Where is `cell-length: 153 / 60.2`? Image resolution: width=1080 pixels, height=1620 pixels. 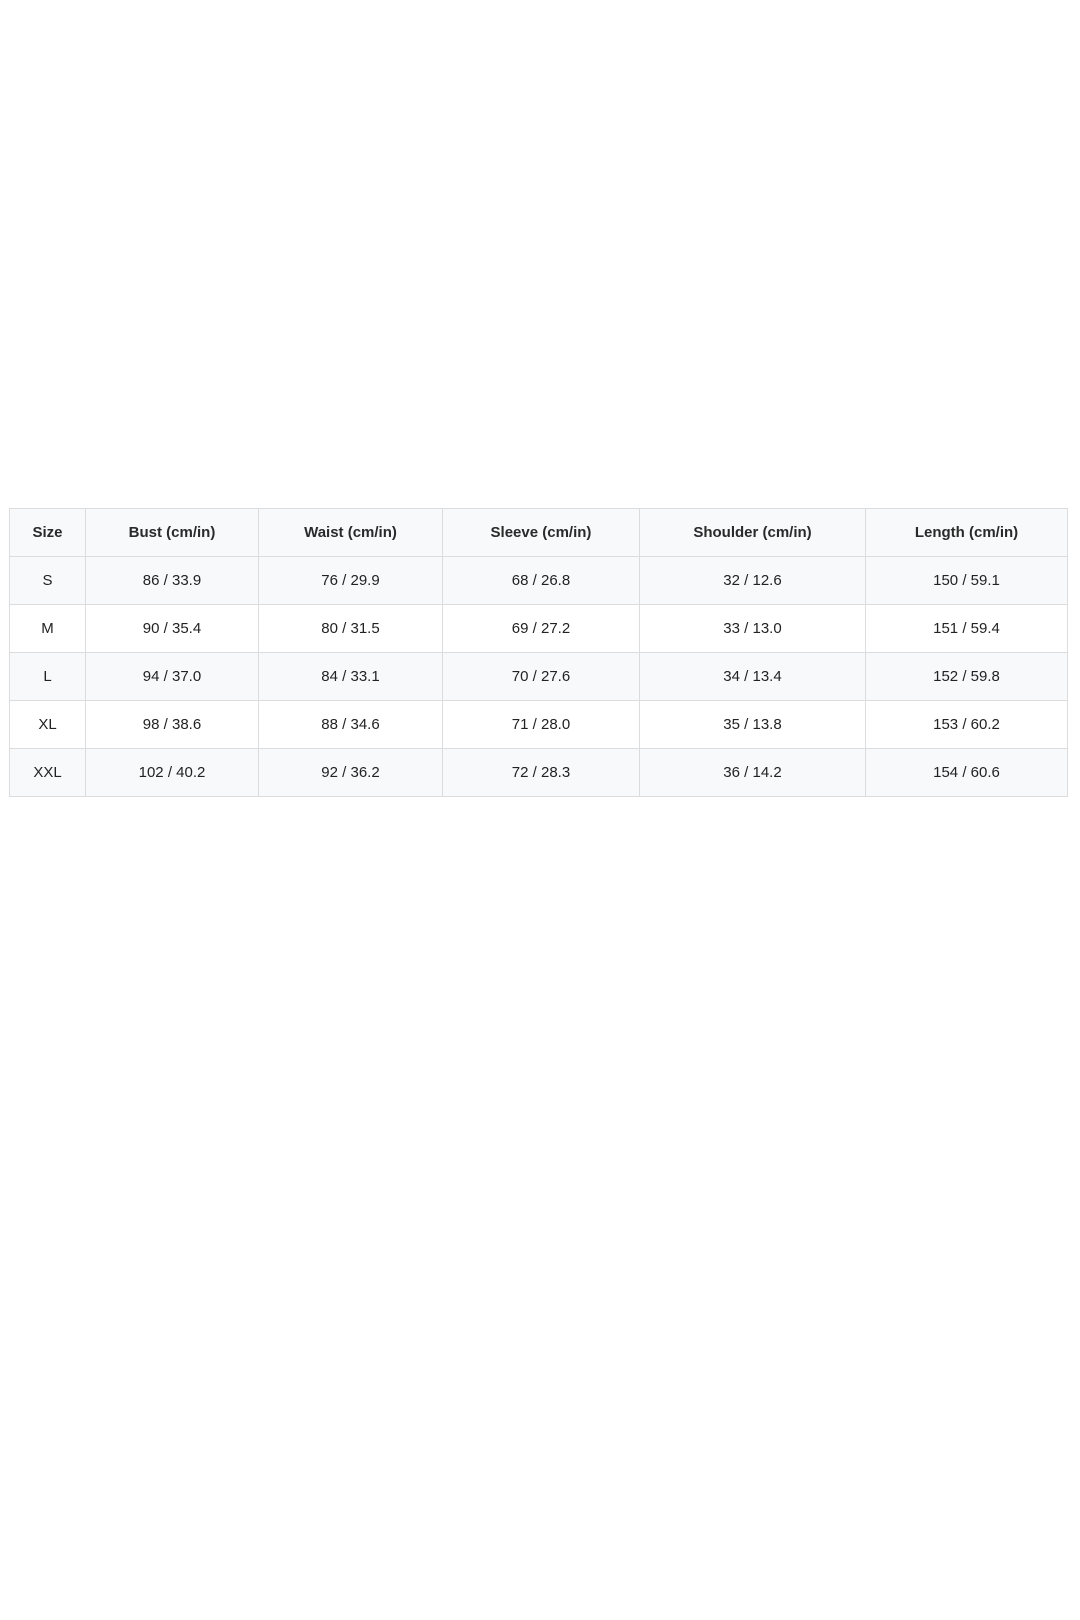
cell-length: 153 / 60.2 is located at coordinates (966, 724).